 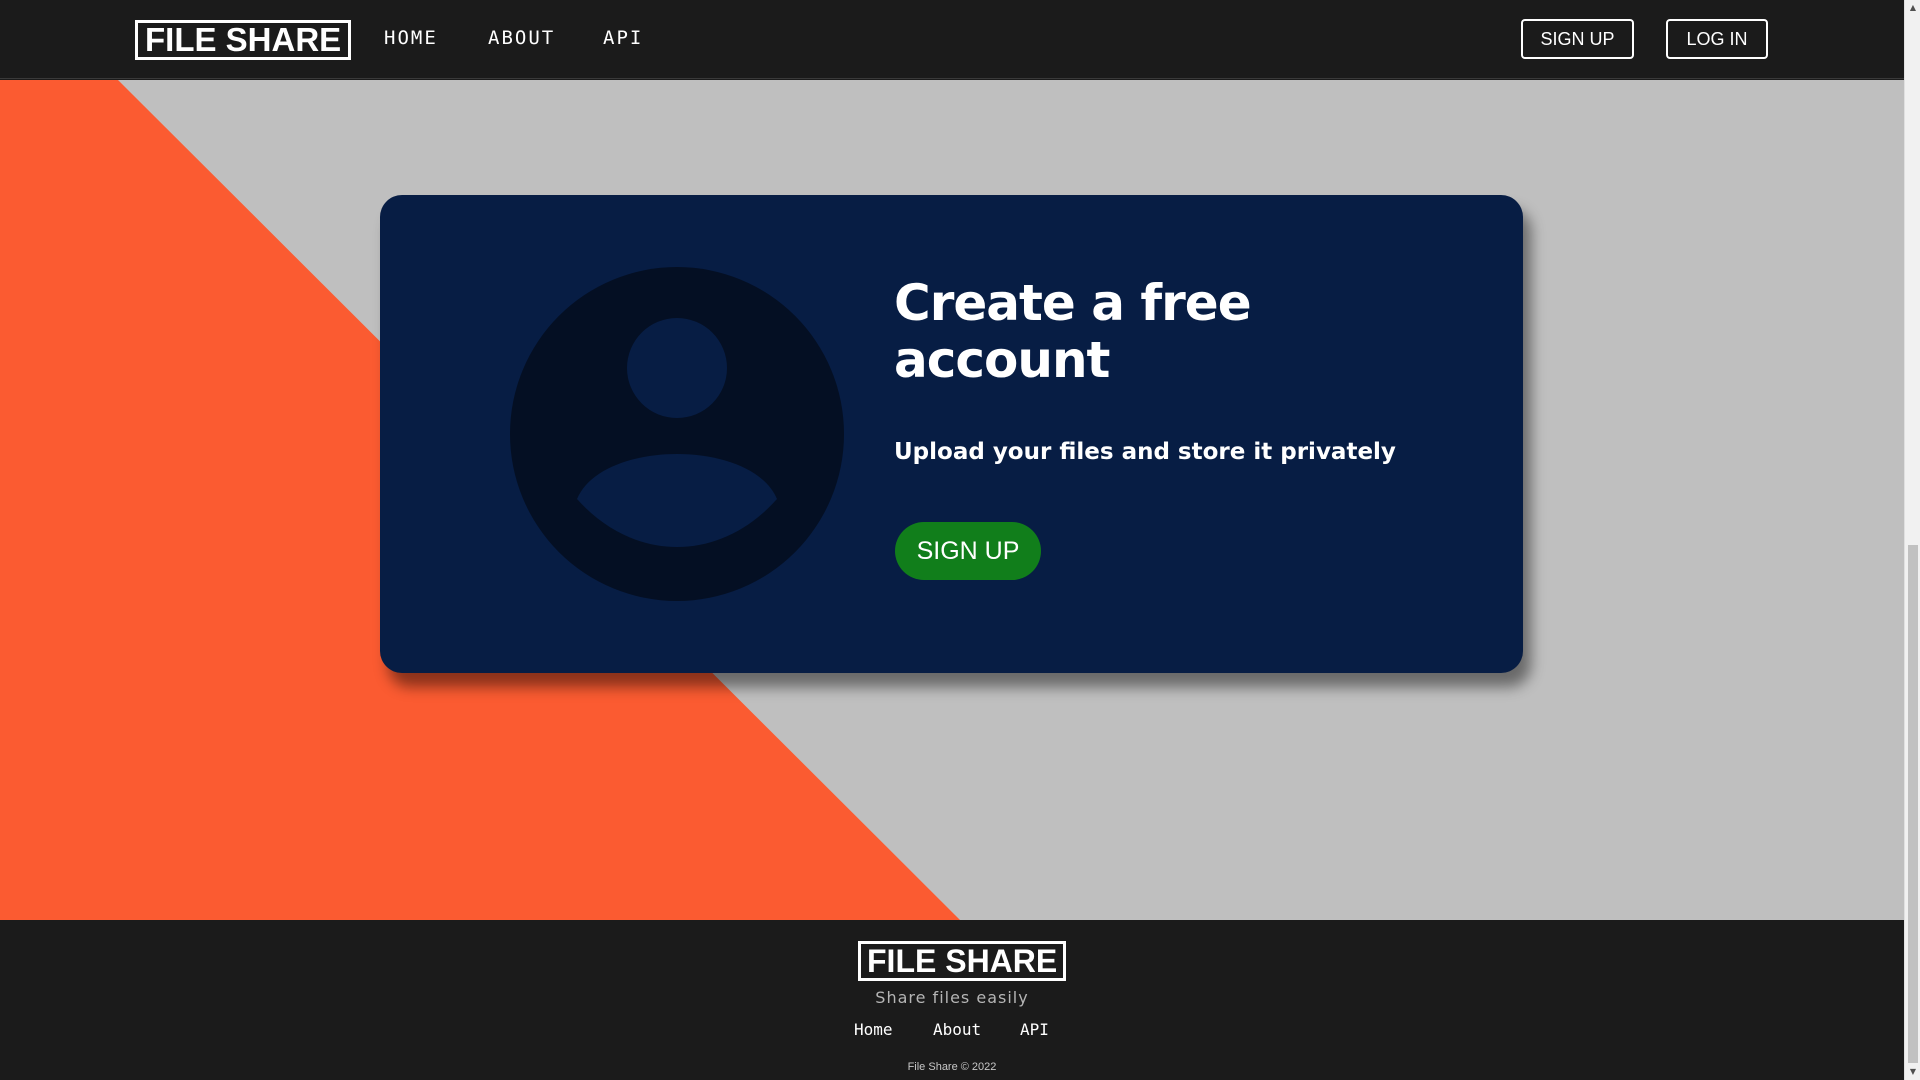 What do you see at coordinates (1717, 39) in the screenshot?
I see `nav-login-button: LOG IN` at bounding box center [1717, 39].